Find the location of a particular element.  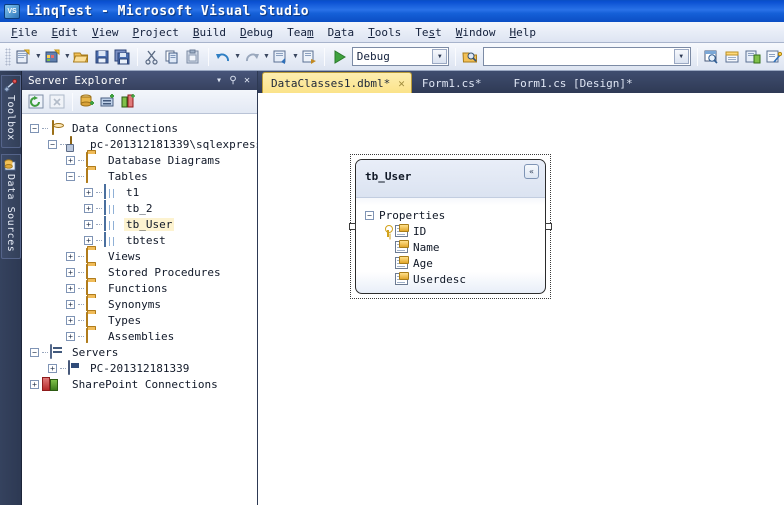

document-tab: DataClasses1.dbml* ✕ is located at coordinates (337, 82).